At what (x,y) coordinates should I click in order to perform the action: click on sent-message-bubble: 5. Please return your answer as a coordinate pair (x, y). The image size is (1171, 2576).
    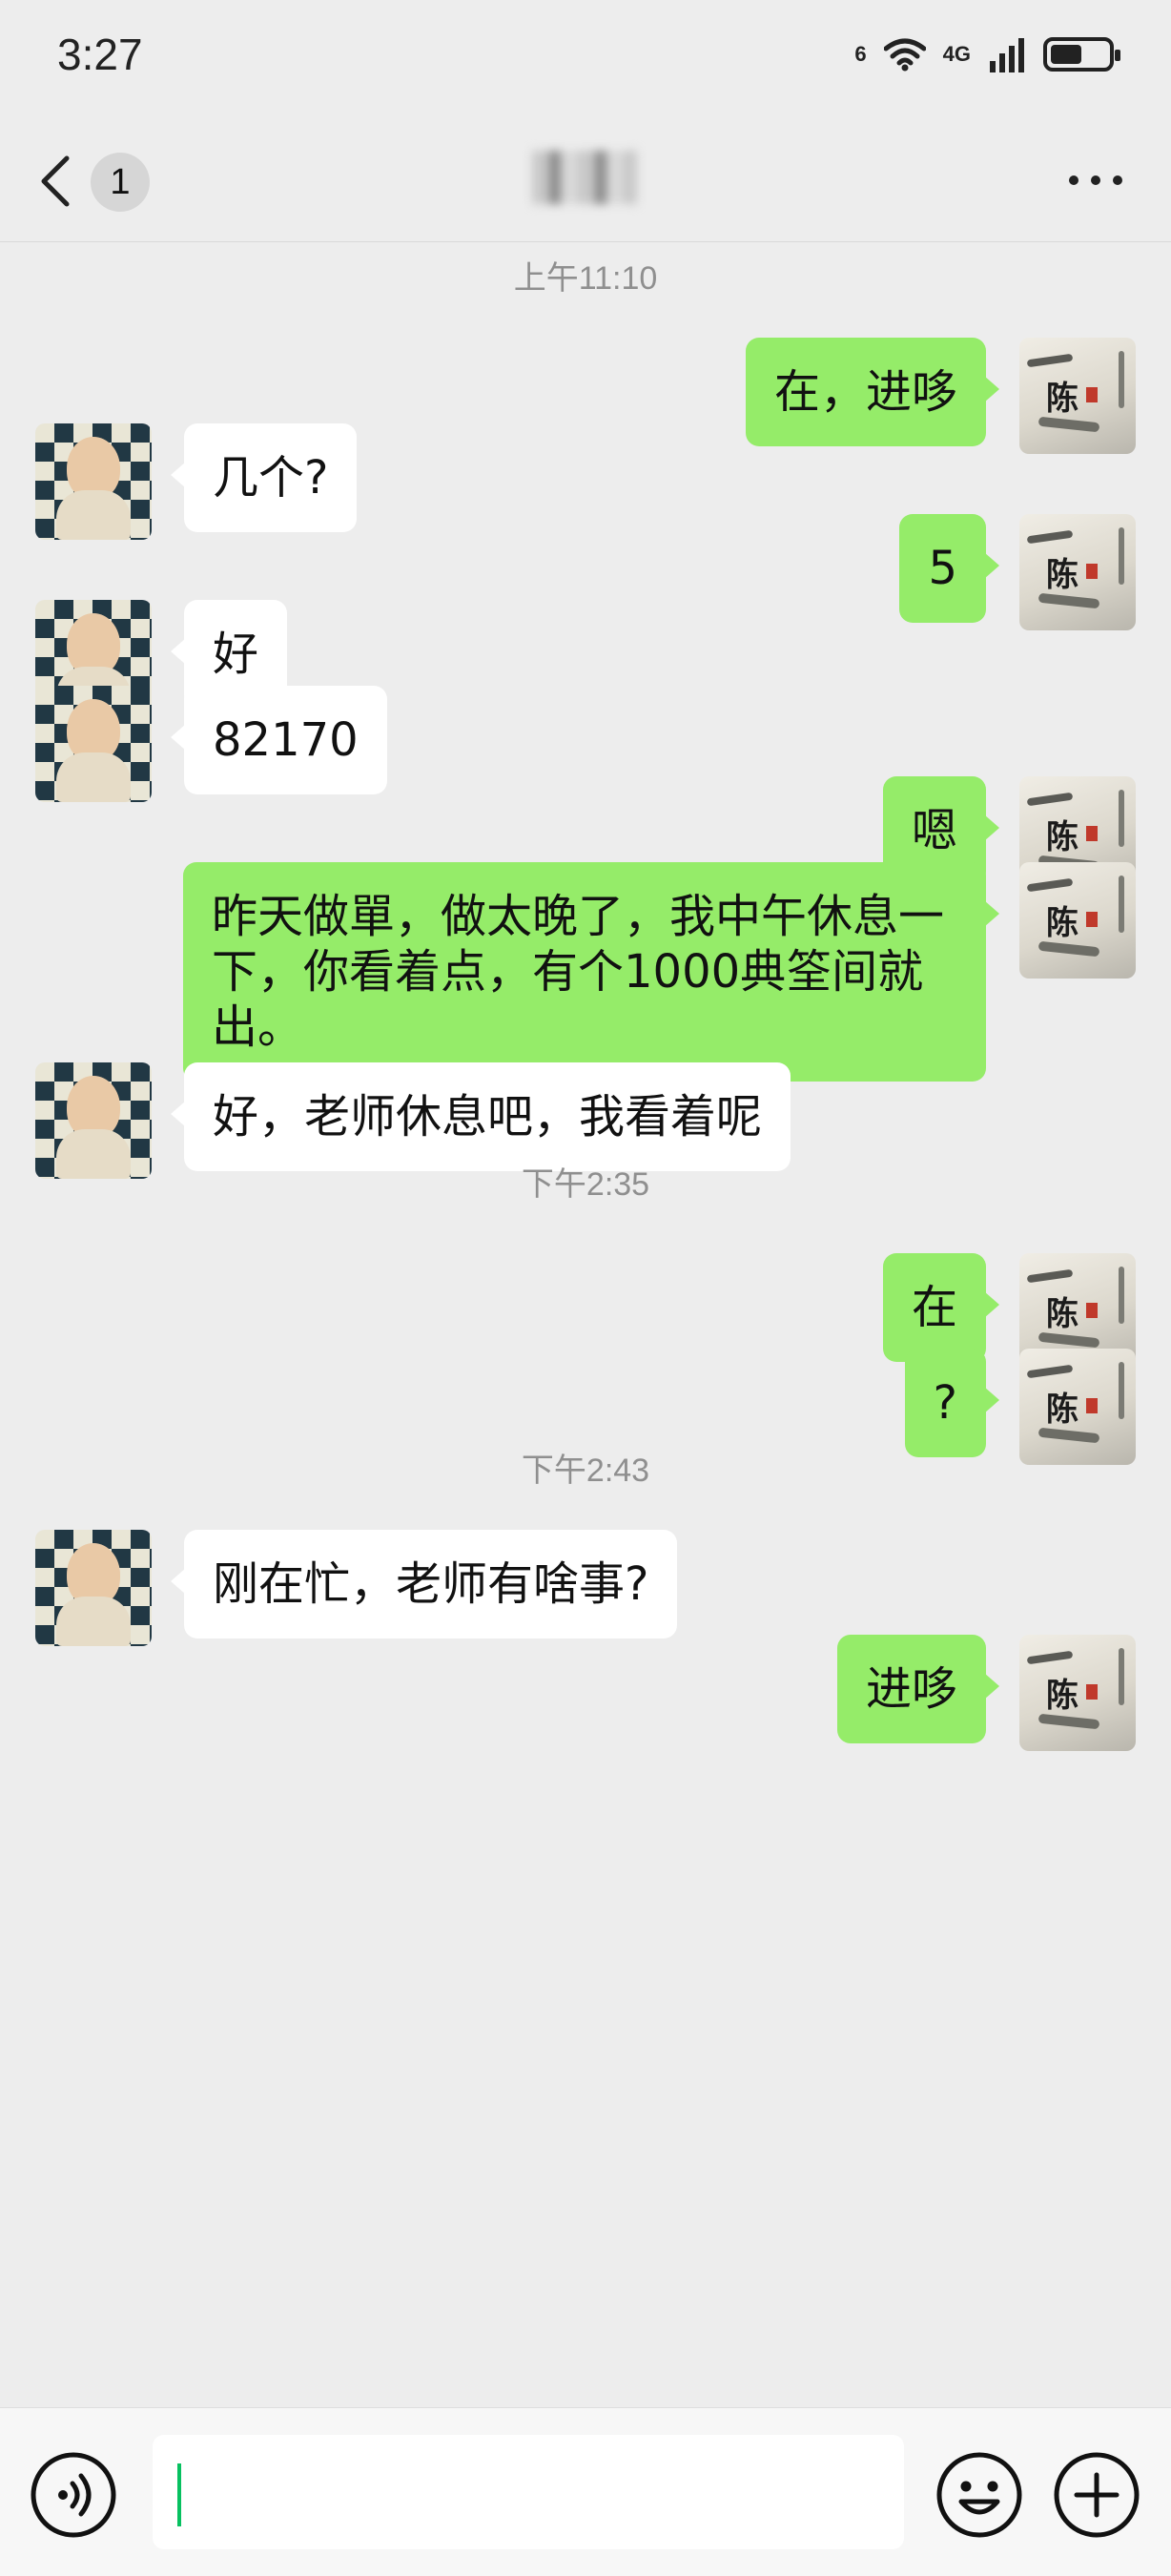
    Looking at the image, I should click on (949, 568).